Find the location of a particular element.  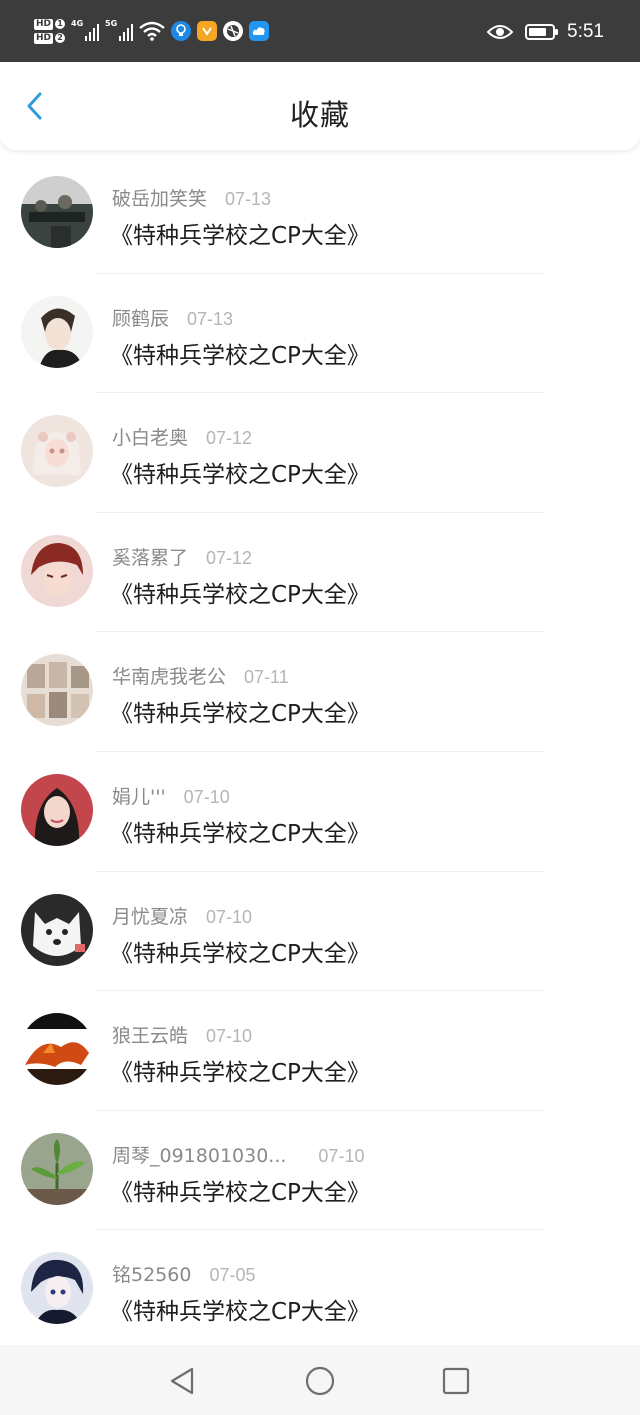

network-type-5g: 5G is located at coordinates (111, 23).